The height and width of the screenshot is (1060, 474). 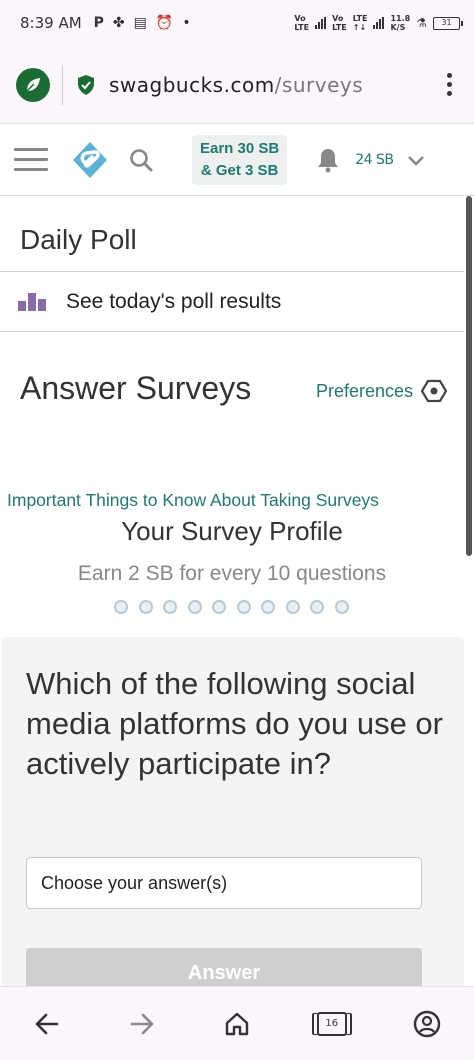 What do you see at coordinates (136, 388) in the screenshot?
I see `answer-surveys-title: Answer Surveys` at bounding box center [136, 388].